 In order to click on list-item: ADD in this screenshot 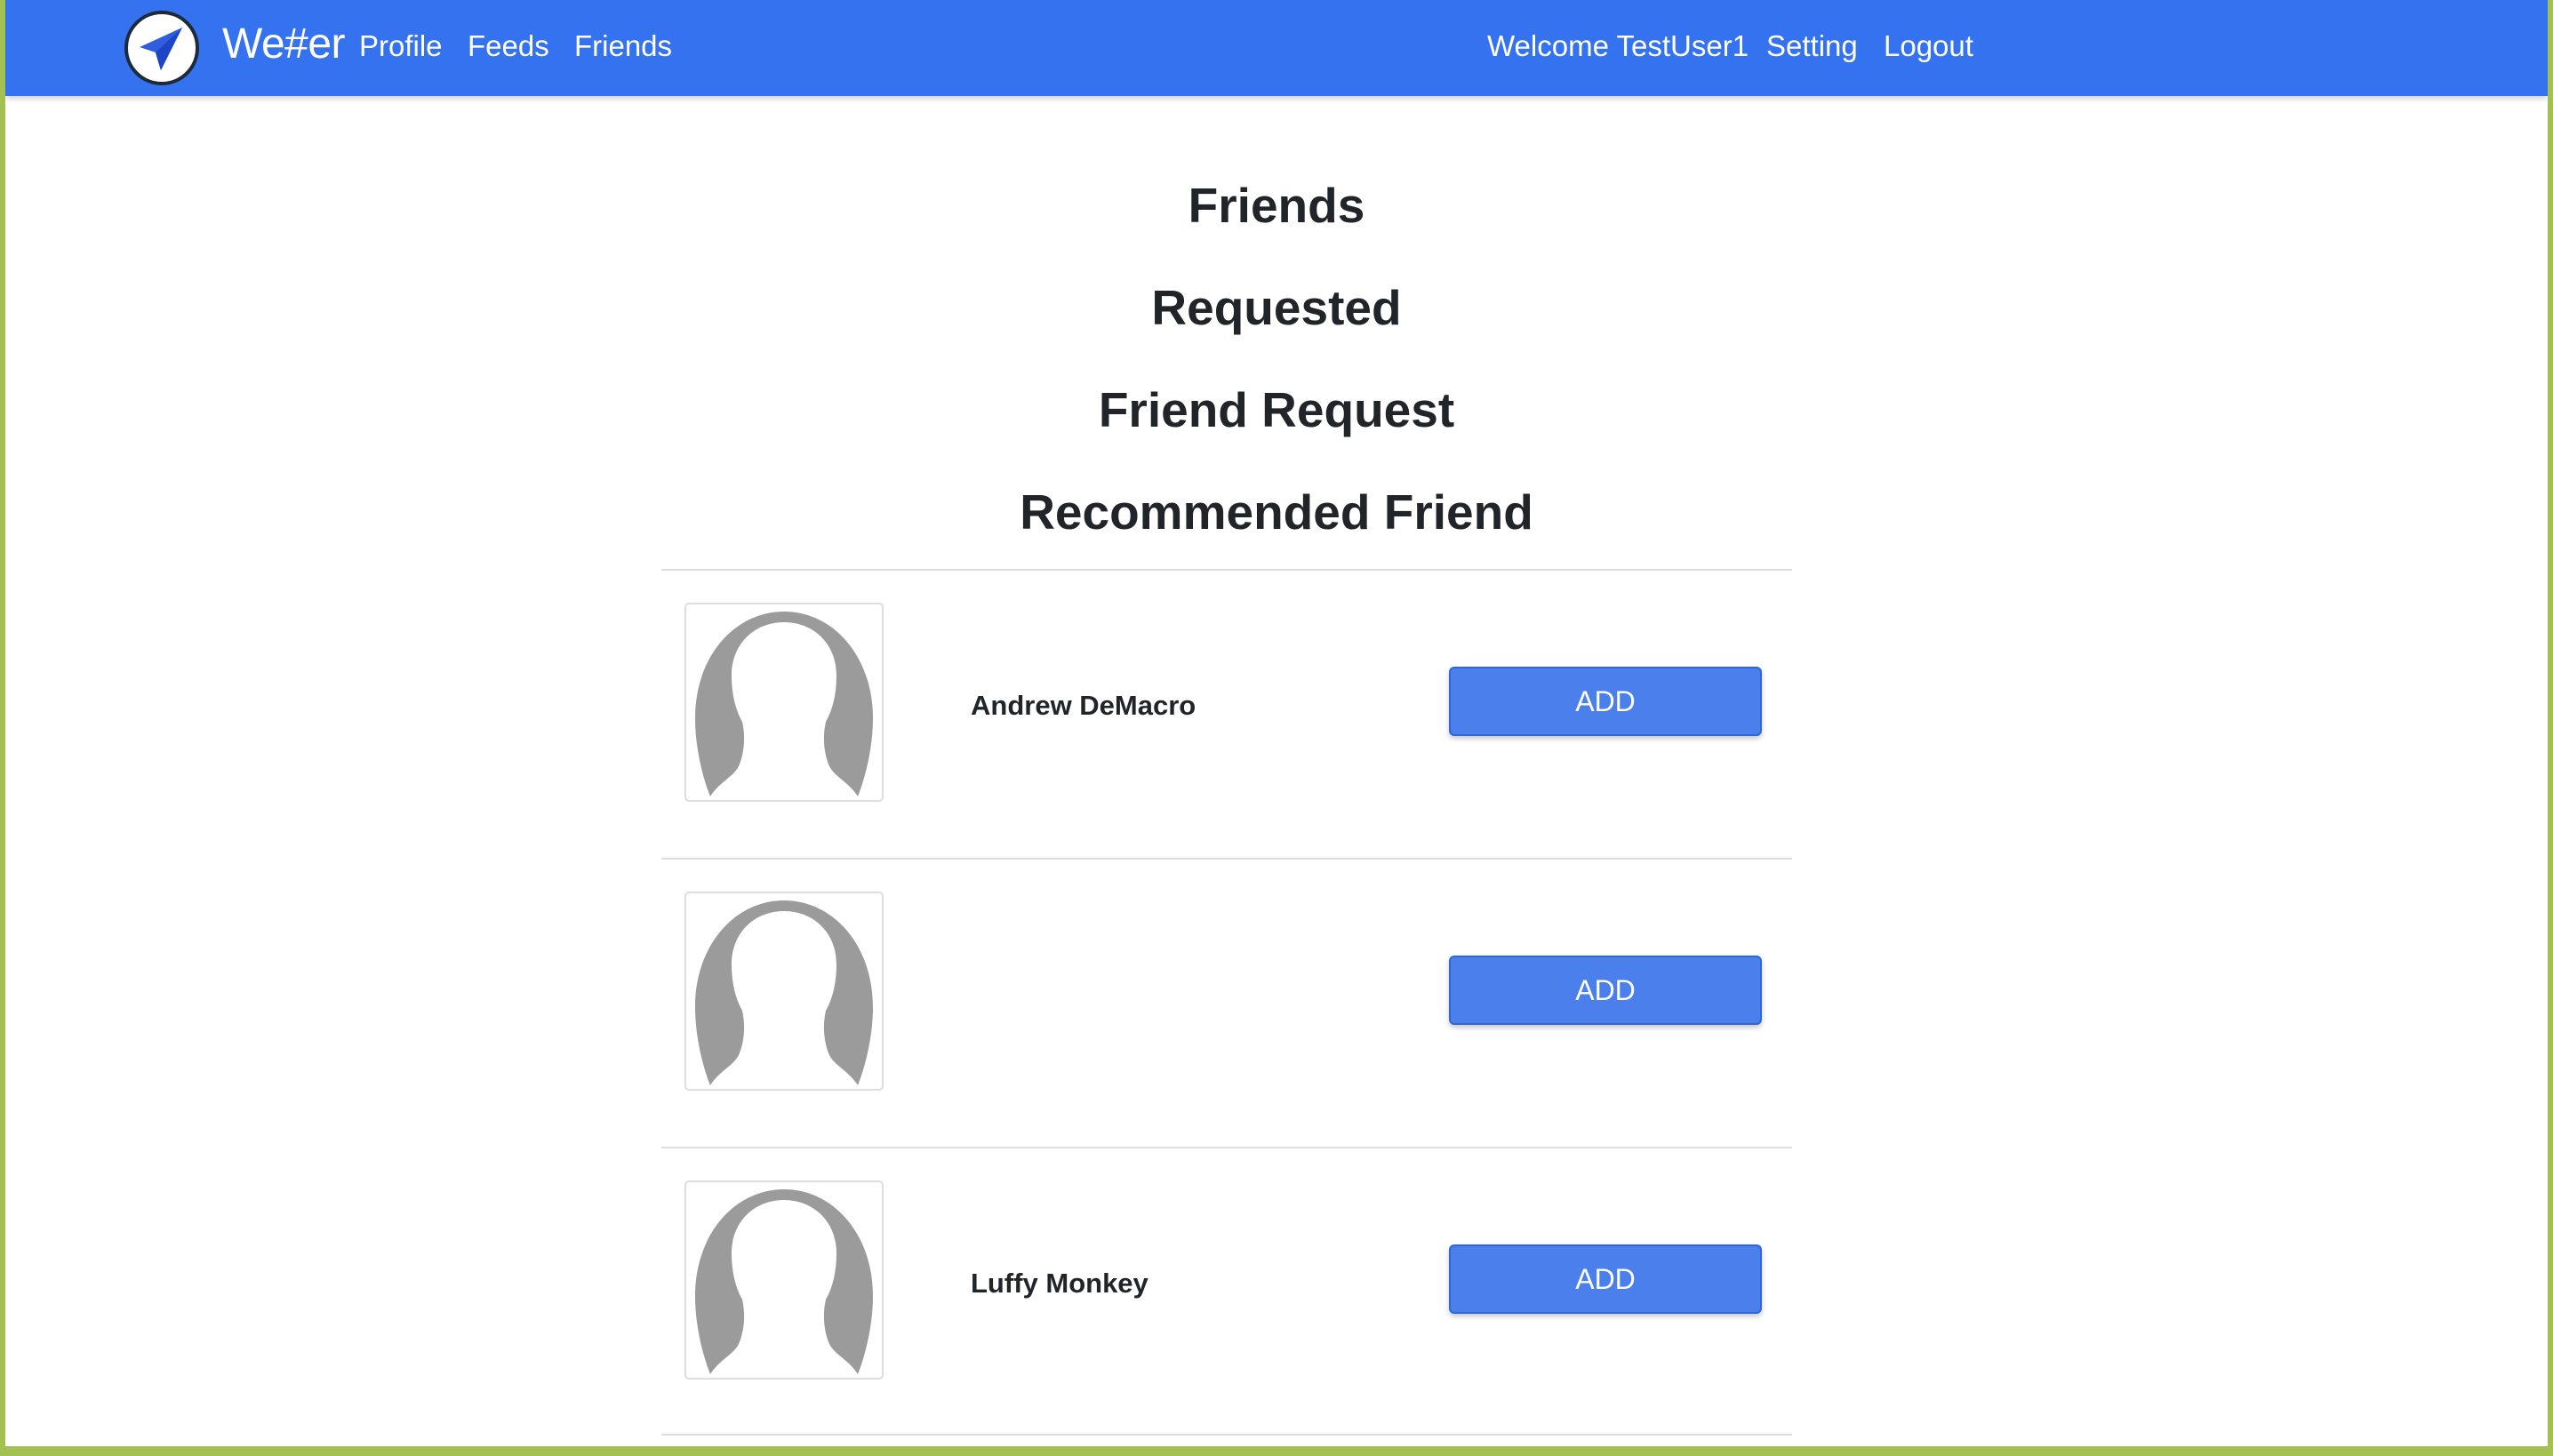, I will do `click(1226, 1002)`.